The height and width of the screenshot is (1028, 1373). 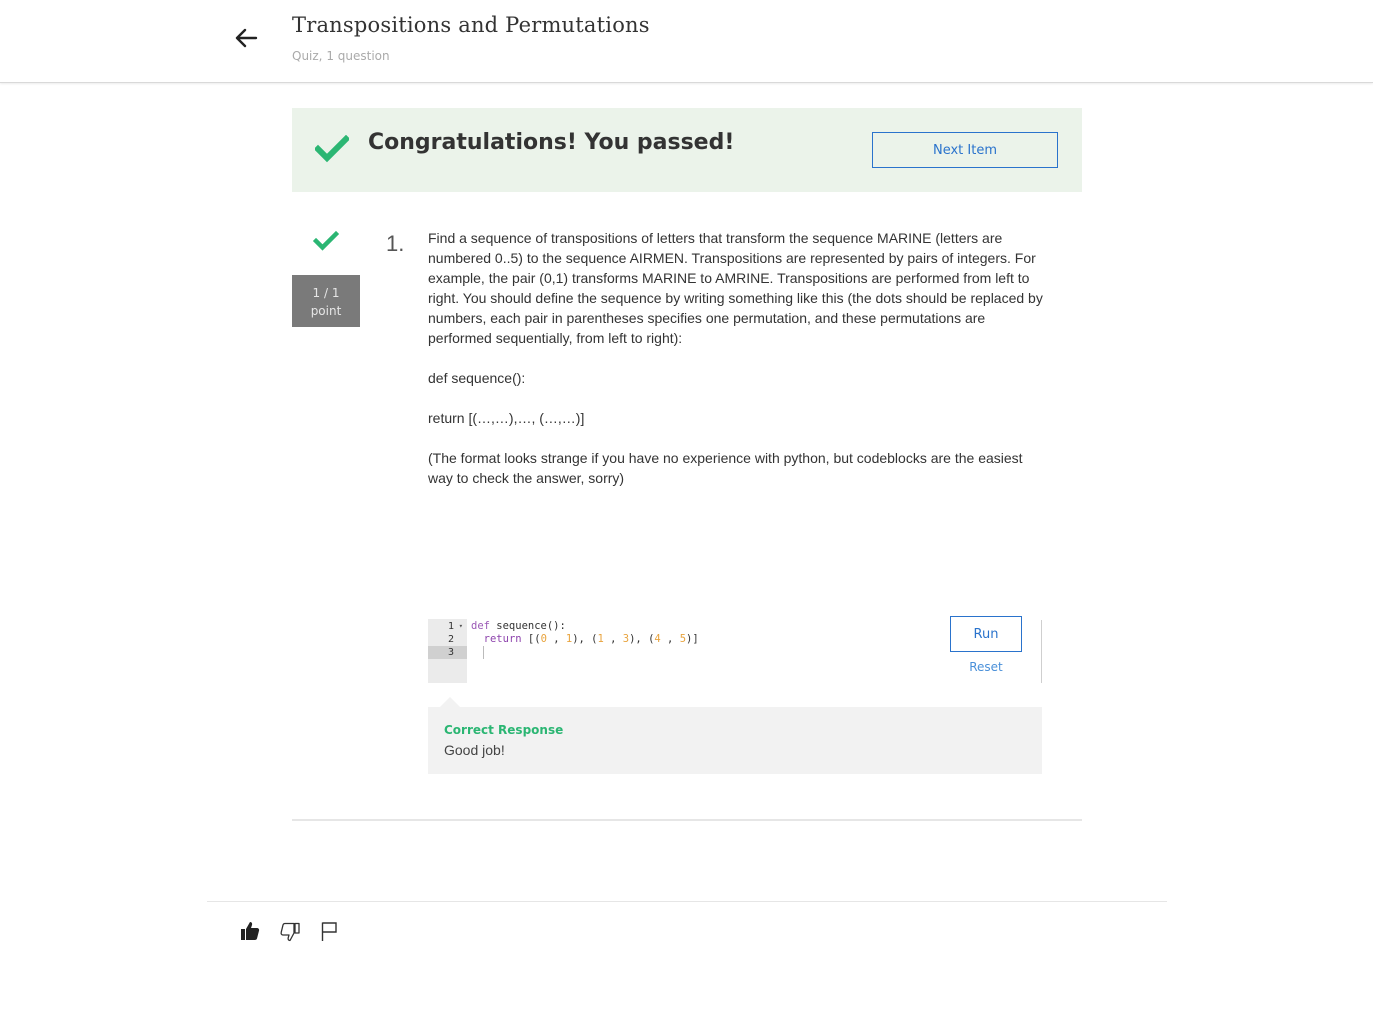 I want to click on reset-link: Reset, so click(x=986, y=667).